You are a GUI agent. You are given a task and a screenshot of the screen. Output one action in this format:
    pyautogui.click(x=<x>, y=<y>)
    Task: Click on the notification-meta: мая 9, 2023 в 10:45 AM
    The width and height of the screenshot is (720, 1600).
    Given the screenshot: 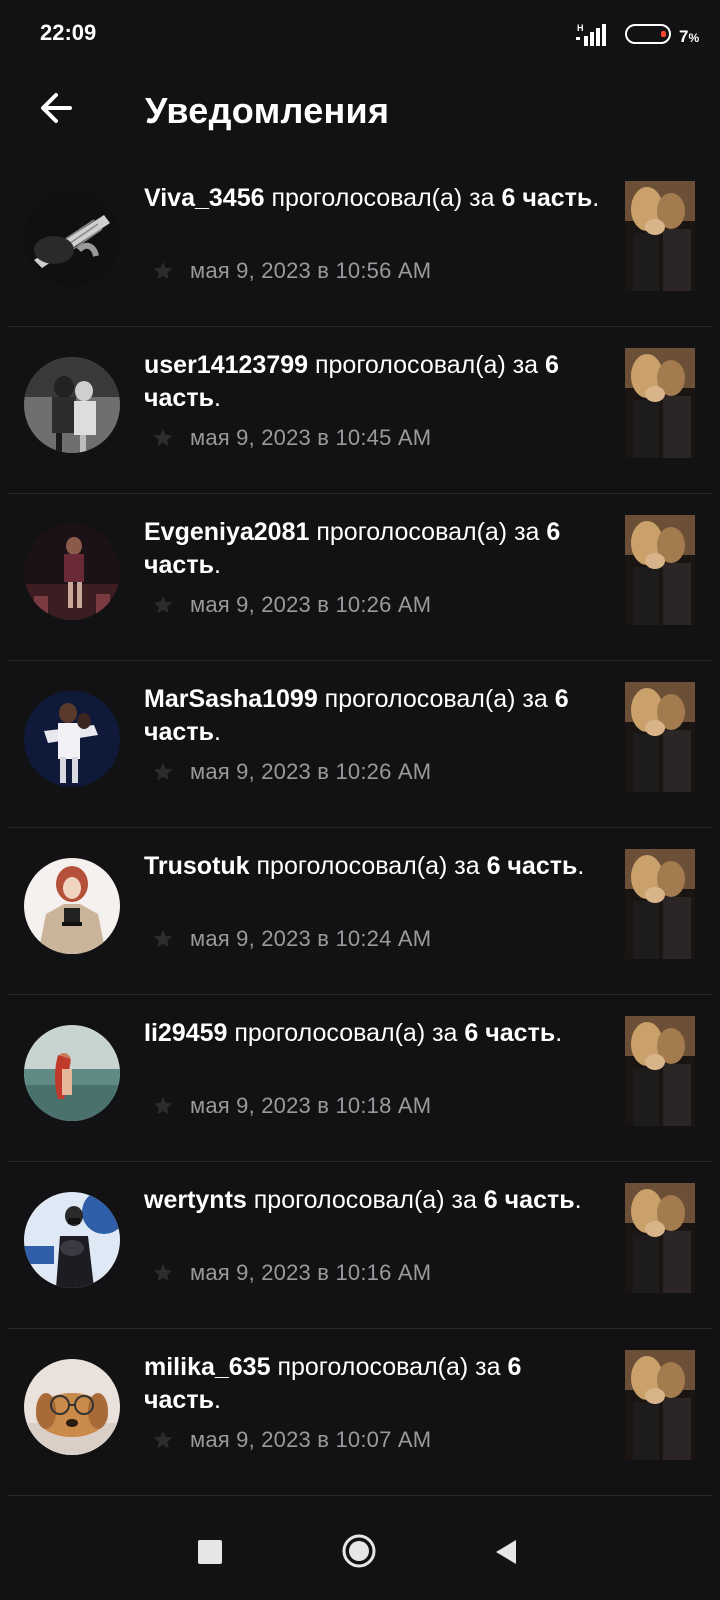 What is the action you would take?
    pyautogui.click(x=291, y=438)
    